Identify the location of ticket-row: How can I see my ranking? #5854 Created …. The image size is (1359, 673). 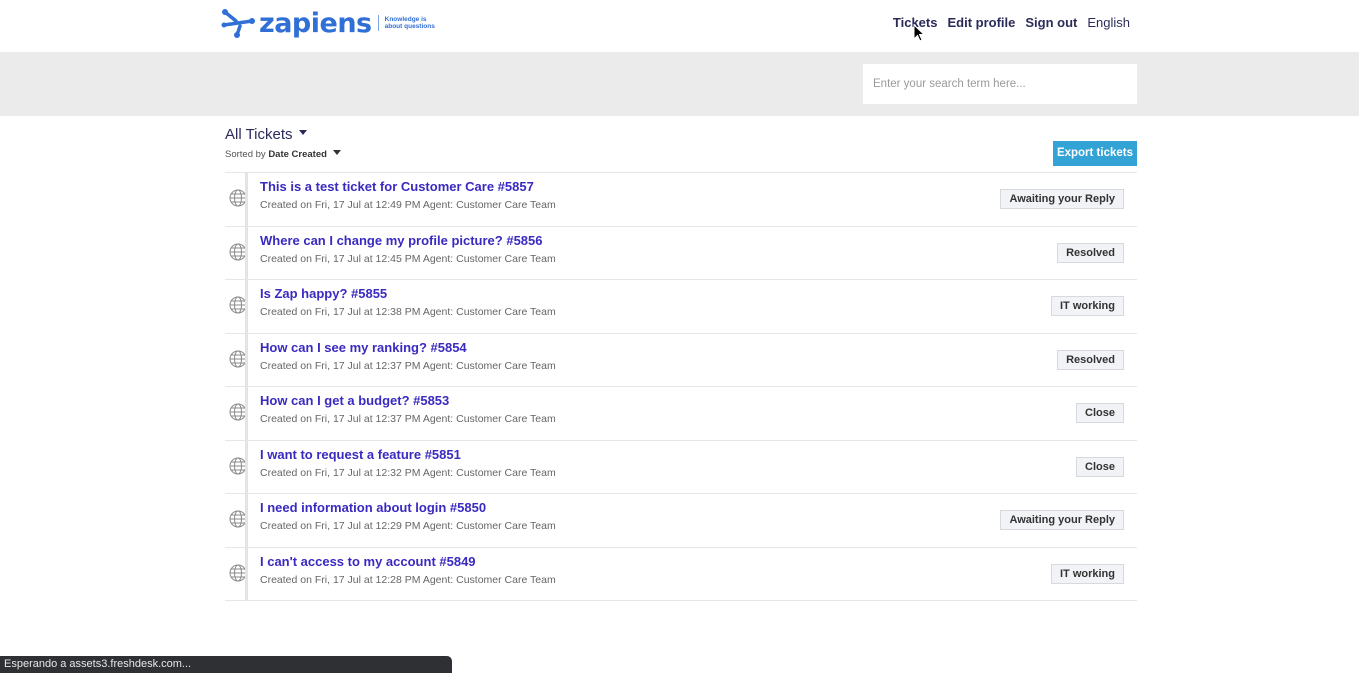
(681, 360).